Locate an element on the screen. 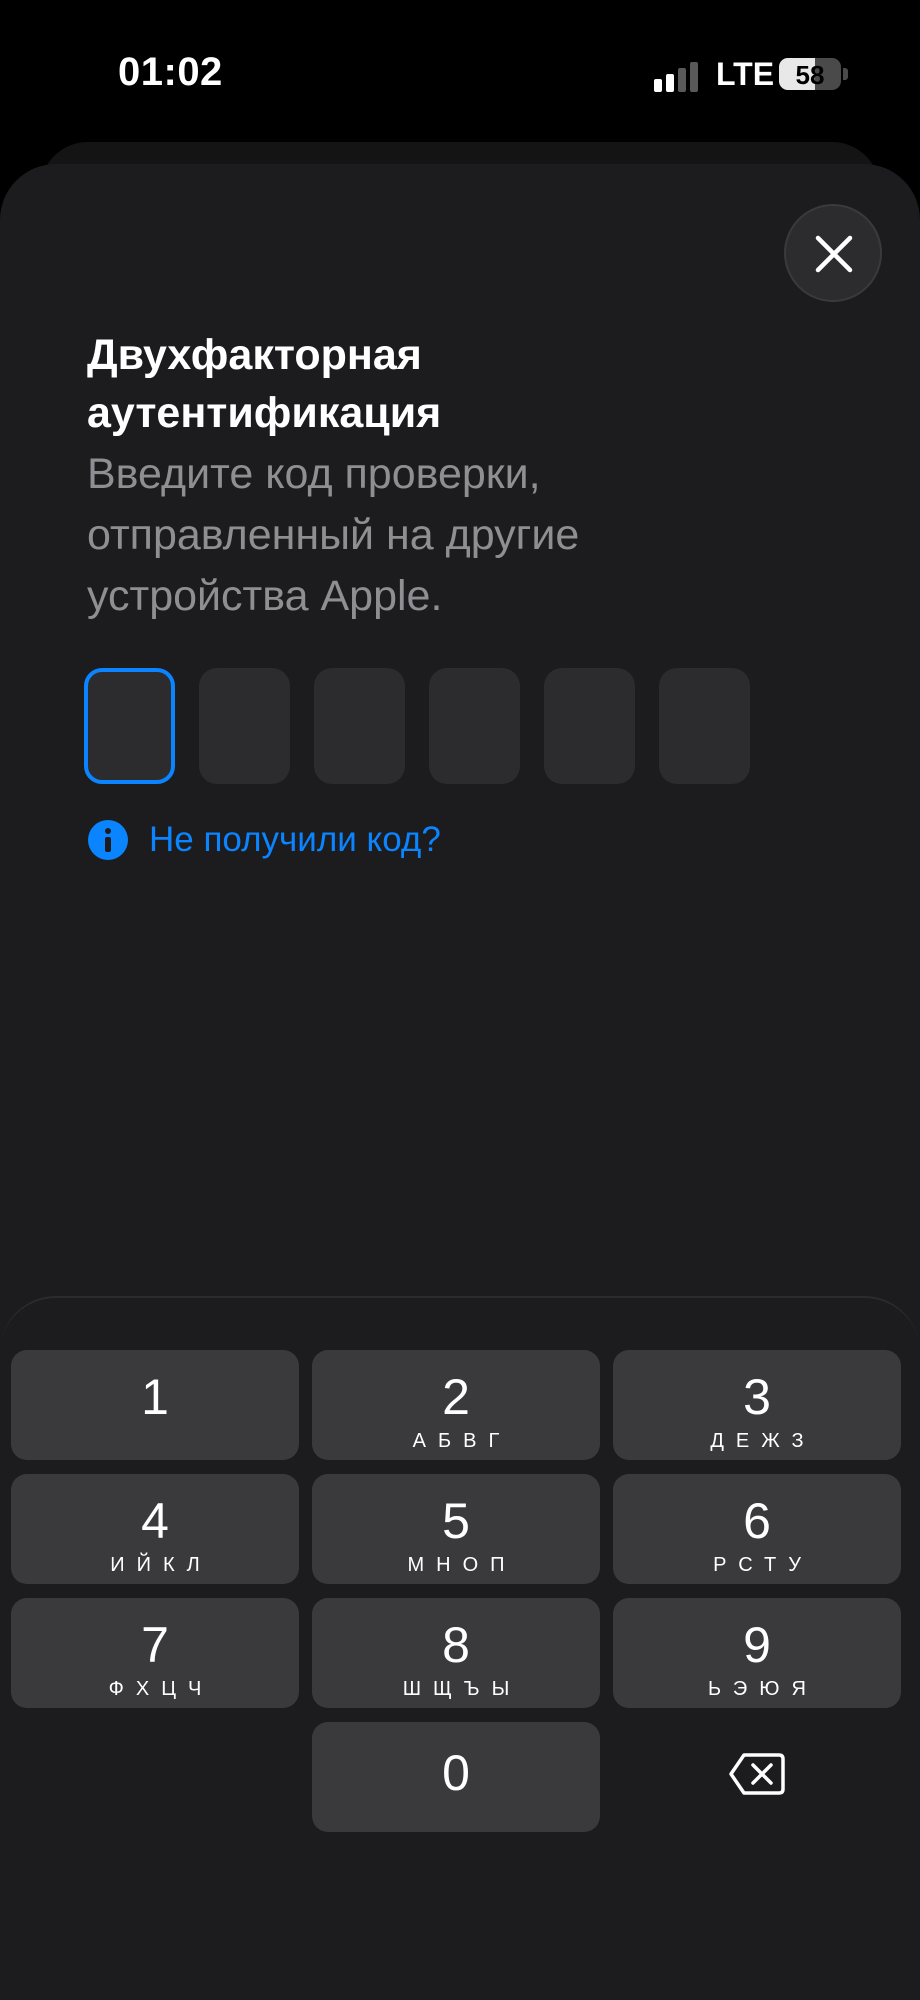 This screenshot has height=2000, width=920. key-2: 2 АБВГ is located at coordinates (456, 1405).